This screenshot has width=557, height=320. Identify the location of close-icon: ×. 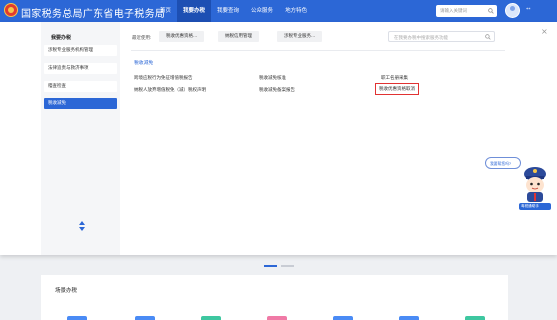
(544, 31).